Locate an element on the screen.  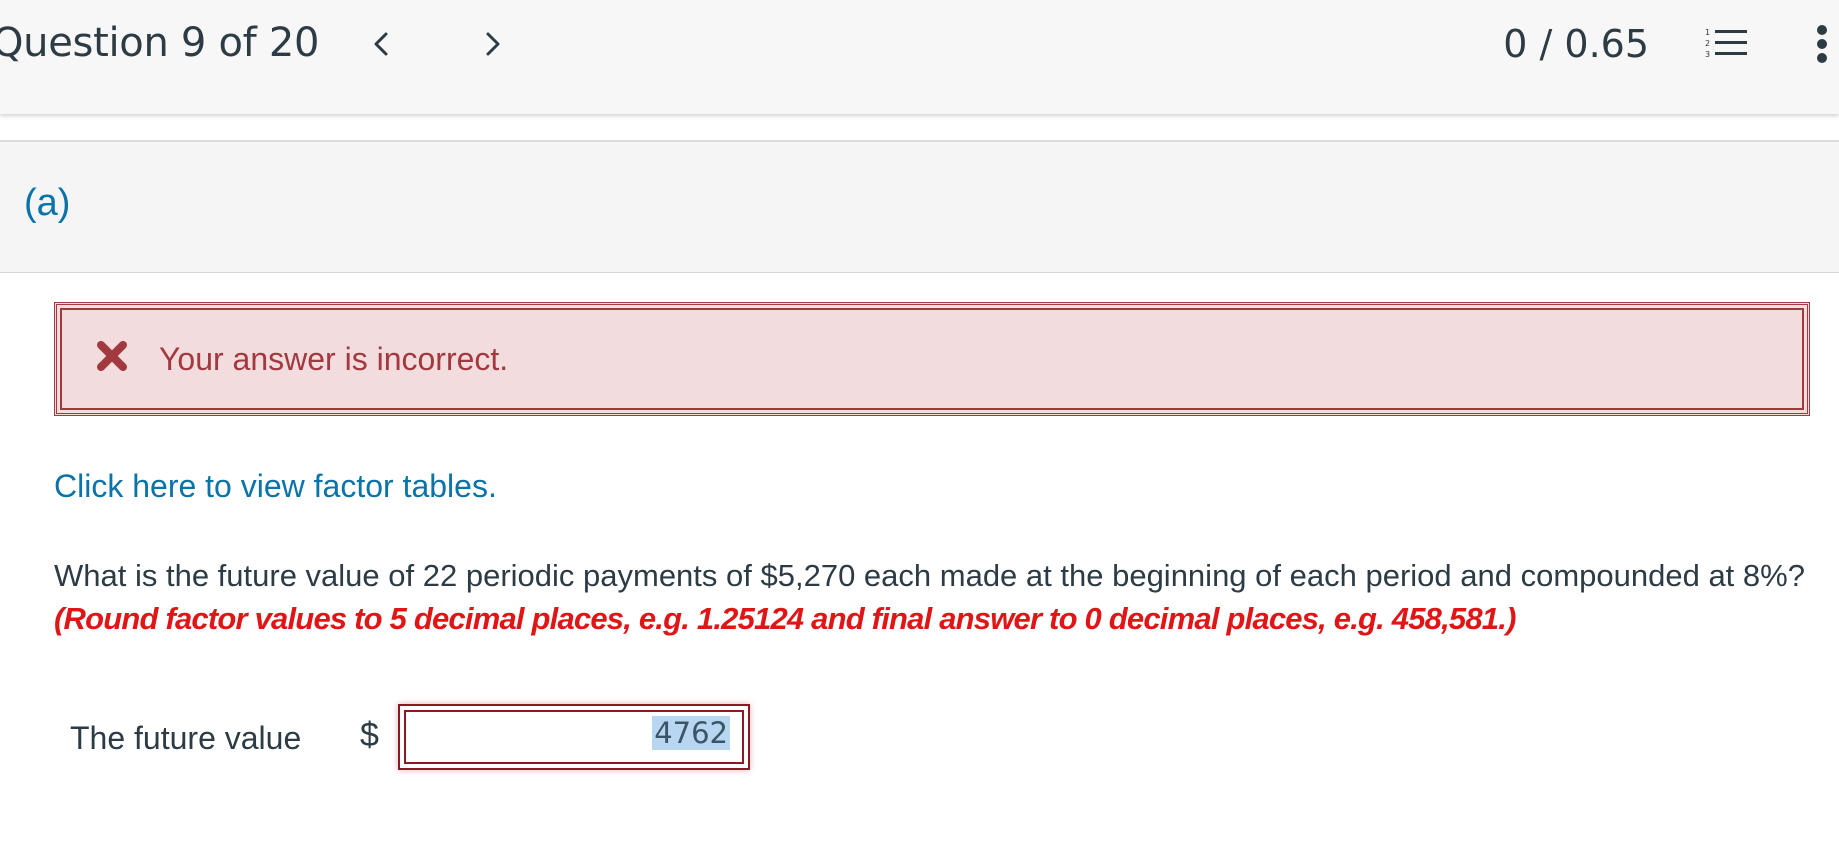
part-label: (a) is located at coordinates (47, 203).